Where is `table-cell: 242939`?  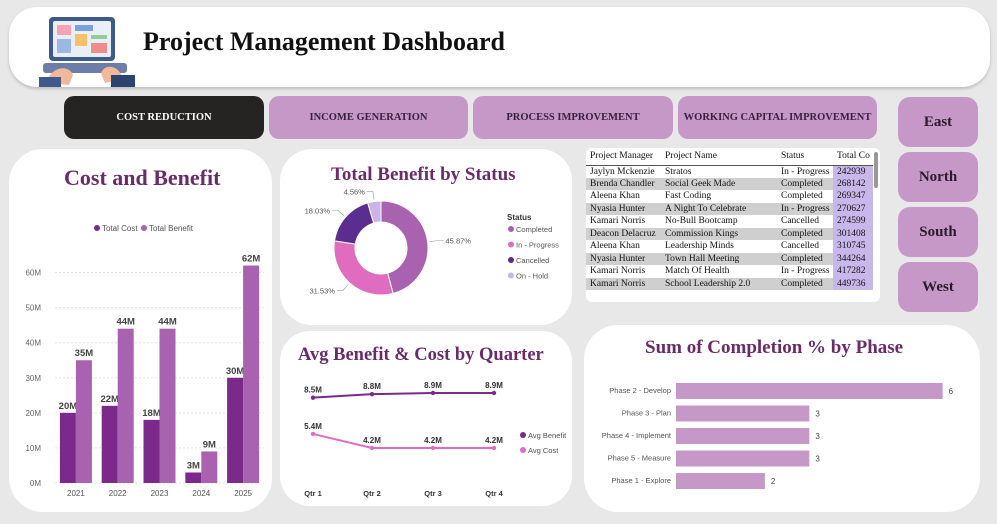 table-cell: 242939 is located at coordinates (853, 171).